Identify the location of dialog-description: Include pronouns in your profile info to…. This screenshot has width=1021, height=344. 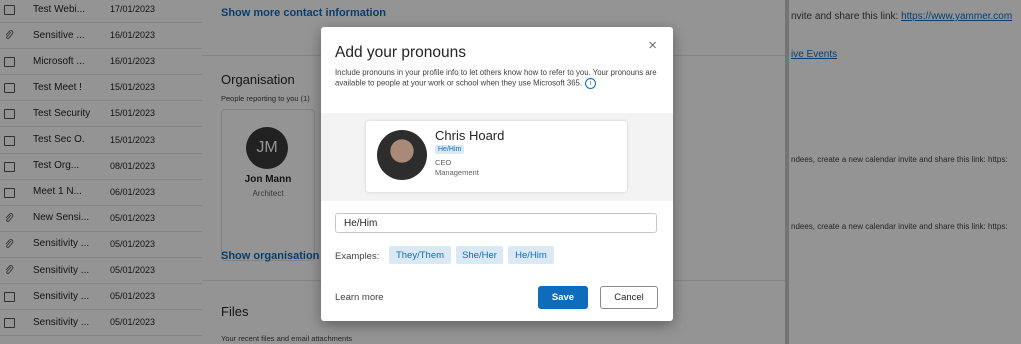
(496, 78).